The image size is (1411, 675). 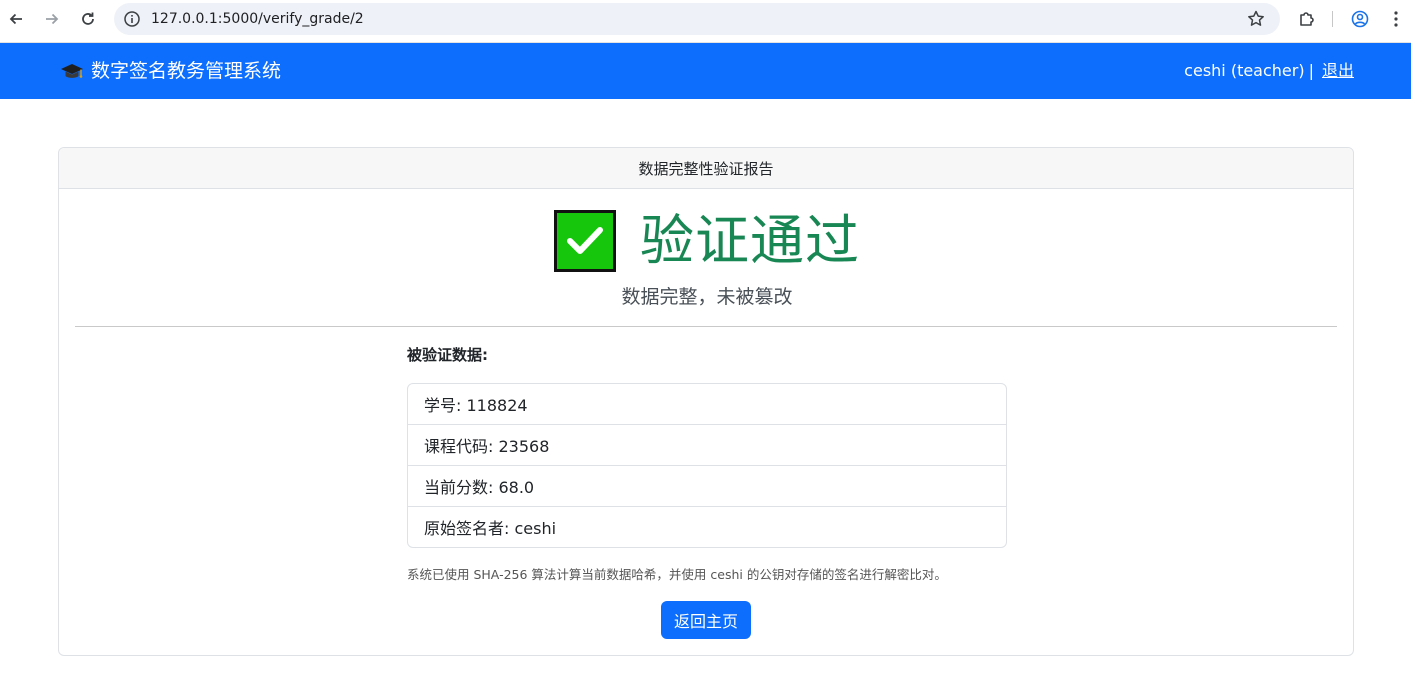 What do you see at coordinates (1332, 19) in the screenshot?
I see `toolbar-separator` at bounding box center [1332, 19].